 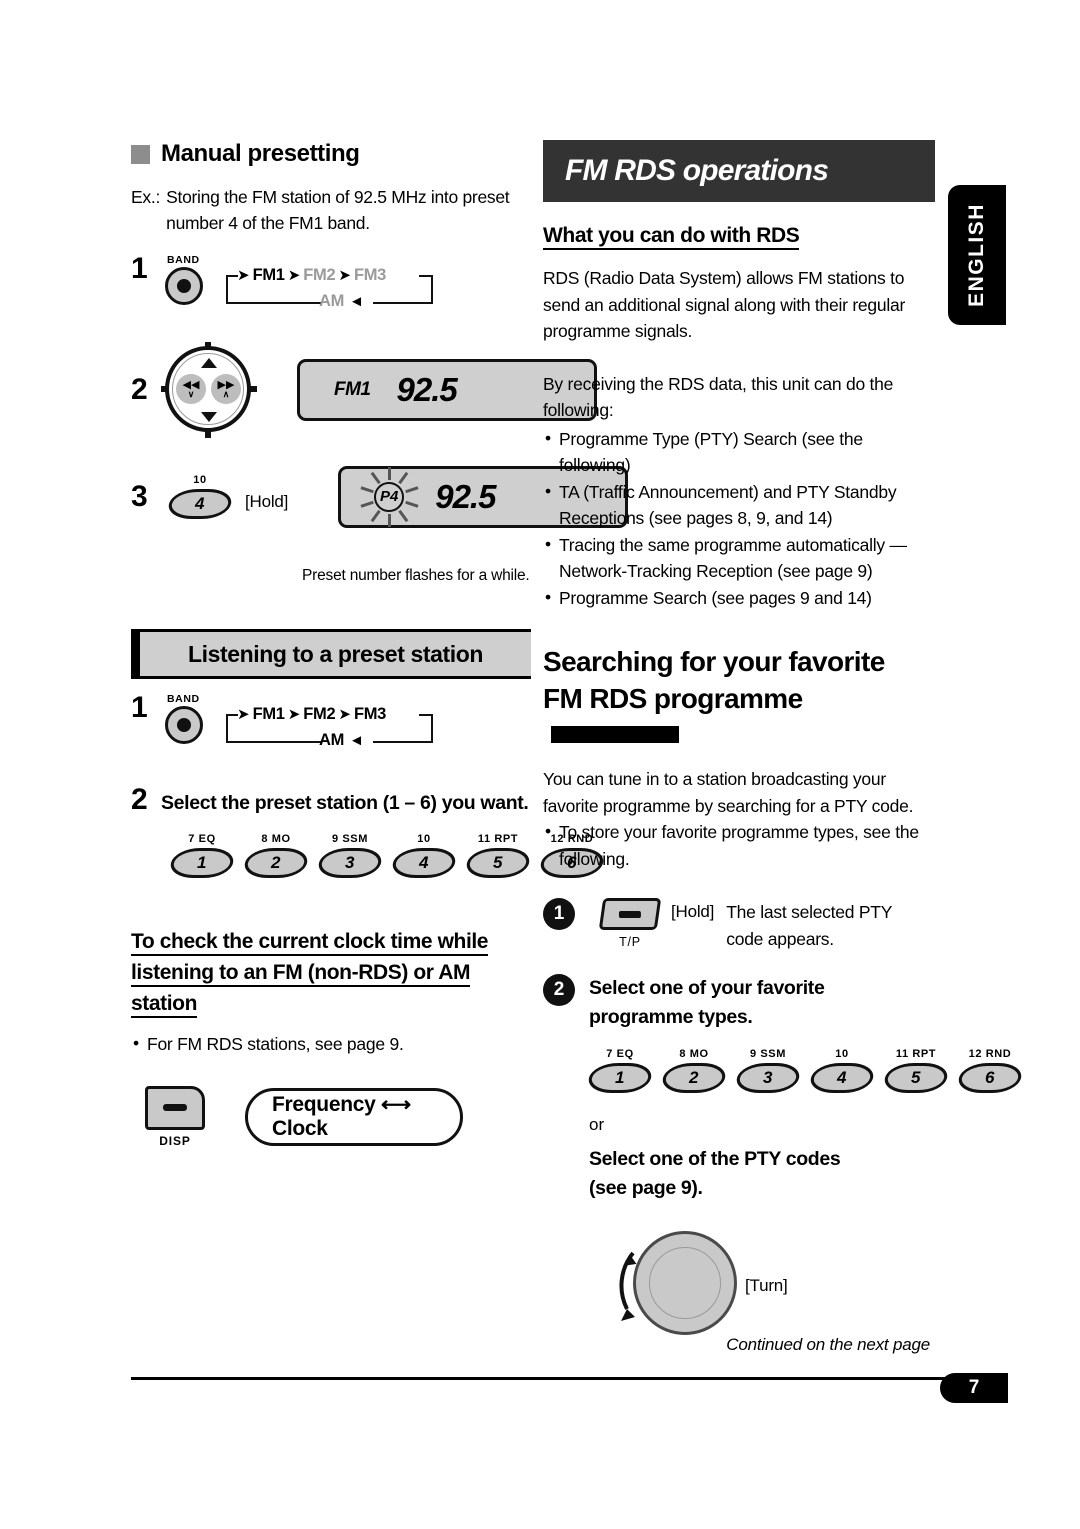 I want to click on searching-heading-line2: FM RDS programme, so click(x=673, y=698).